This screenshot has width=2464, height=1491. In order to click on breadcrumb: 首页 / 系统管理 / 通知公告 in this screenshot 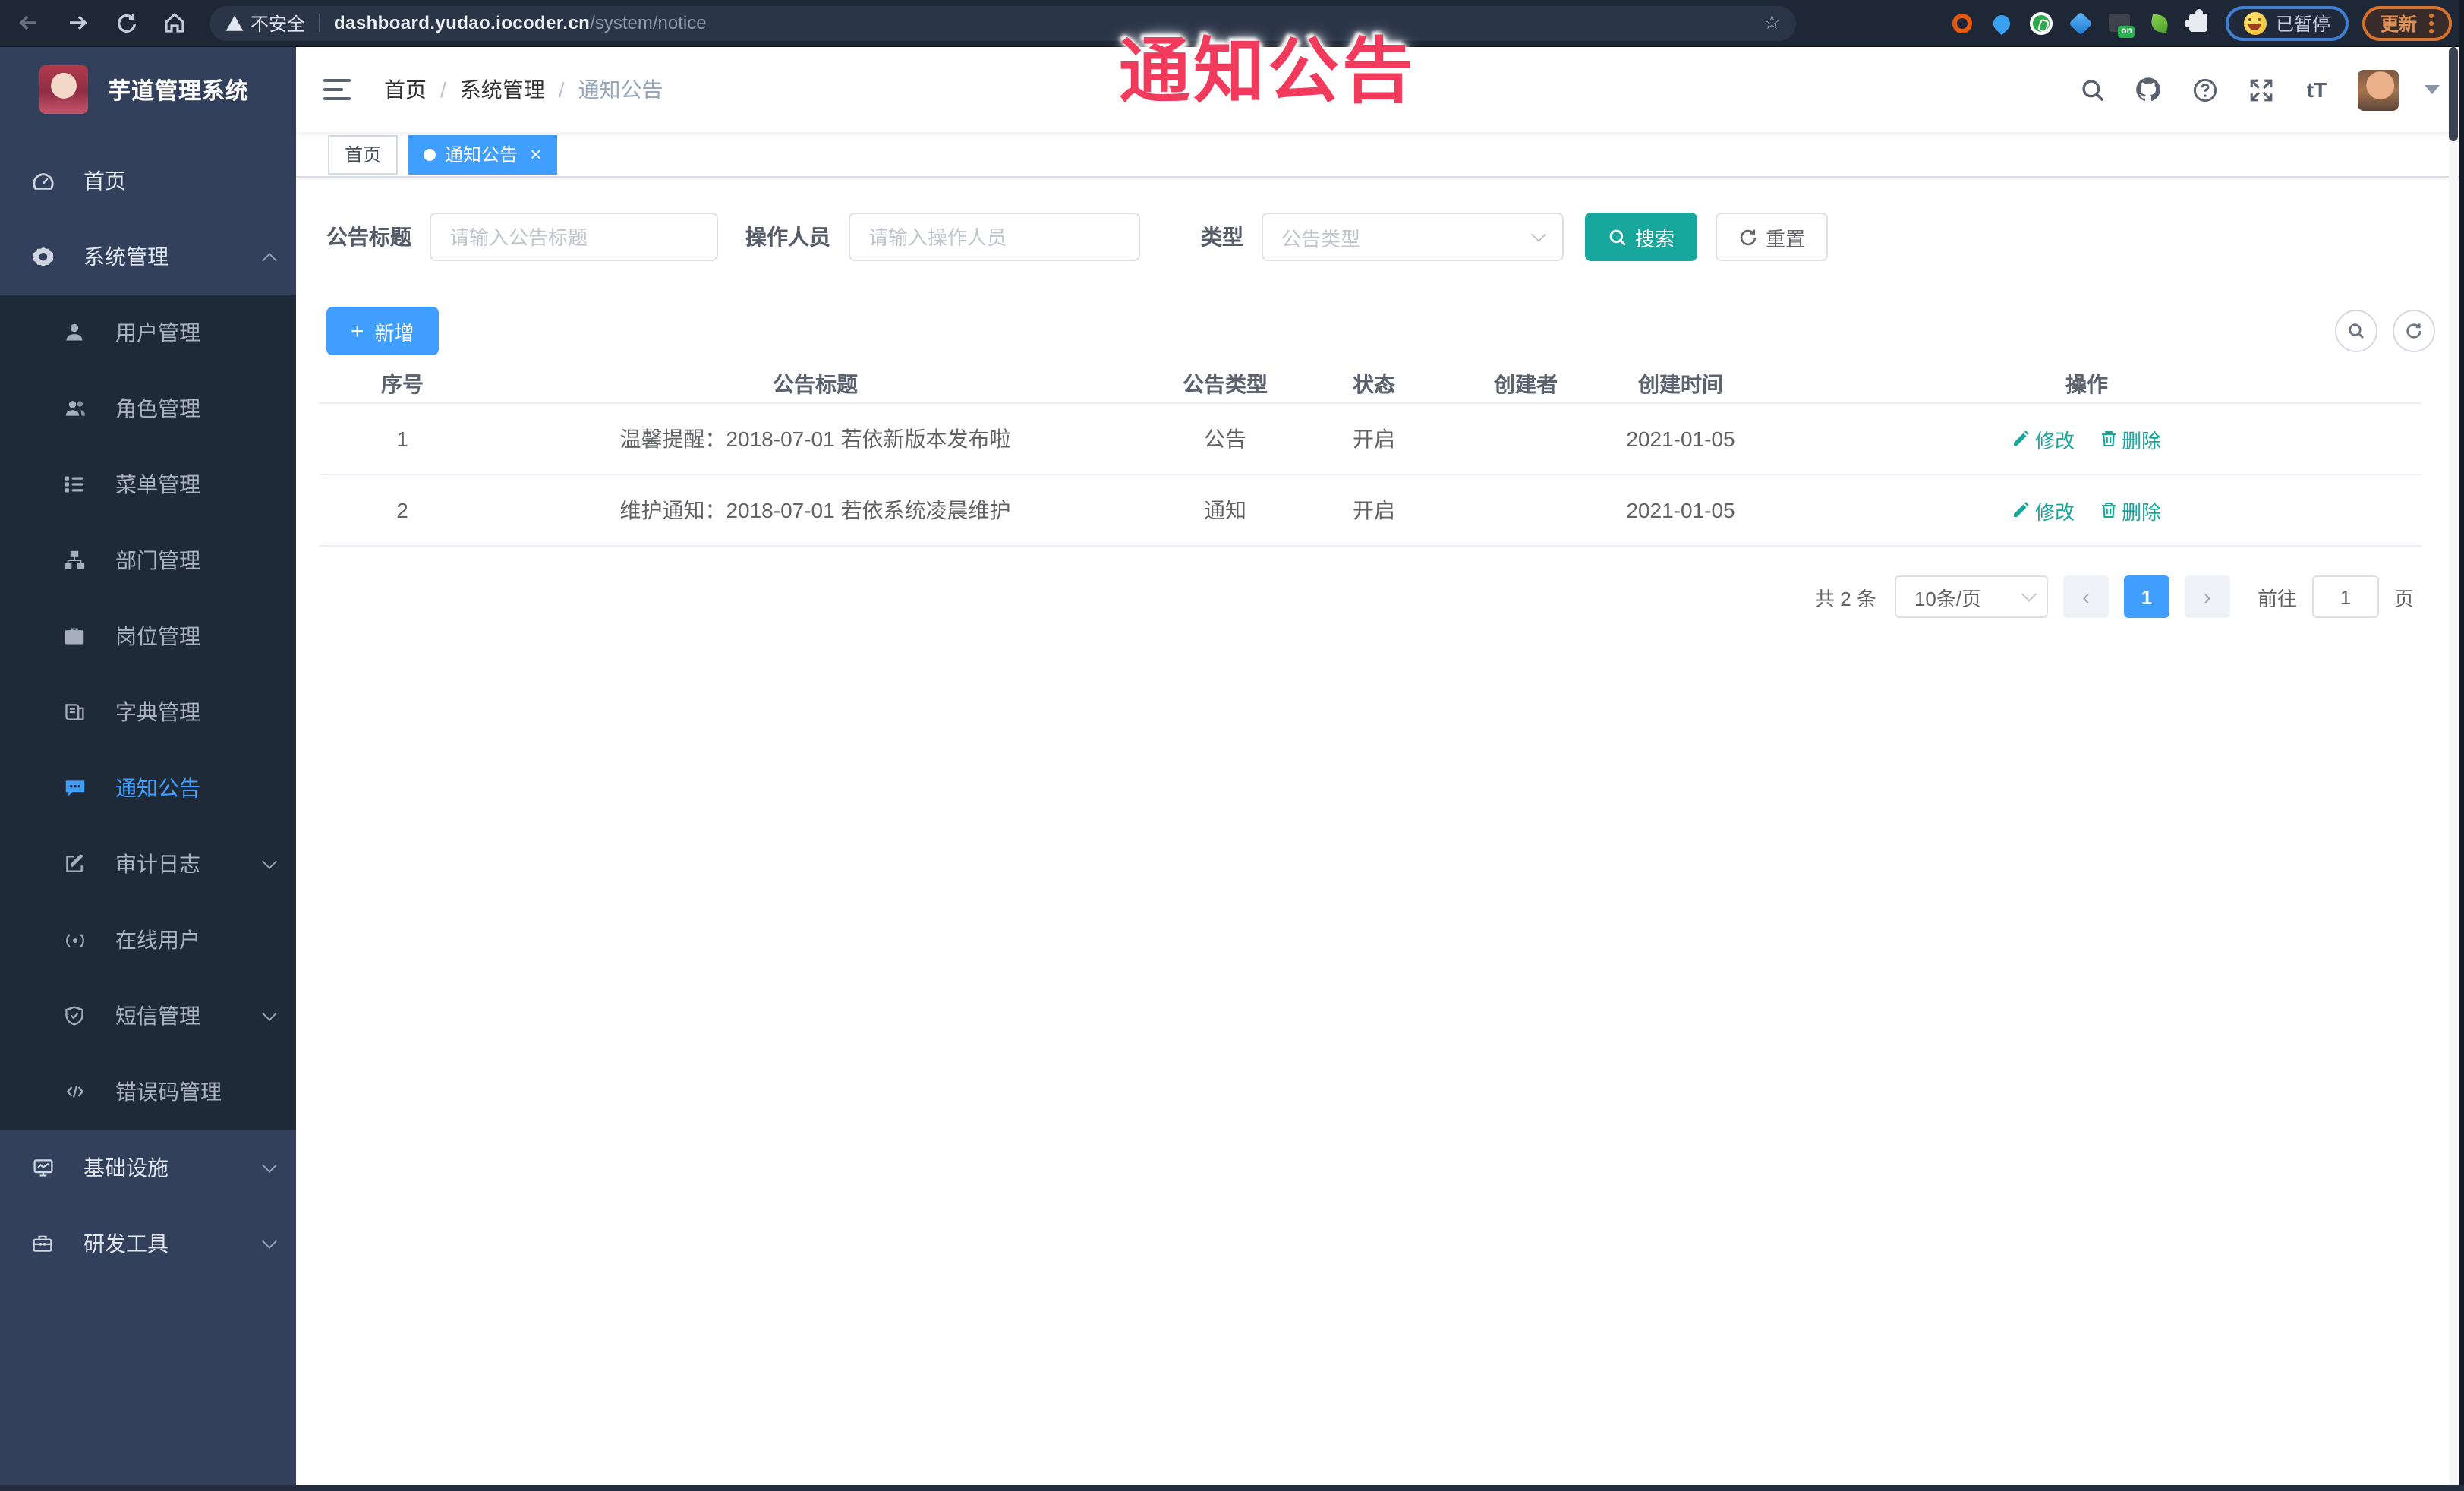, I will do `click(523, 89)`.